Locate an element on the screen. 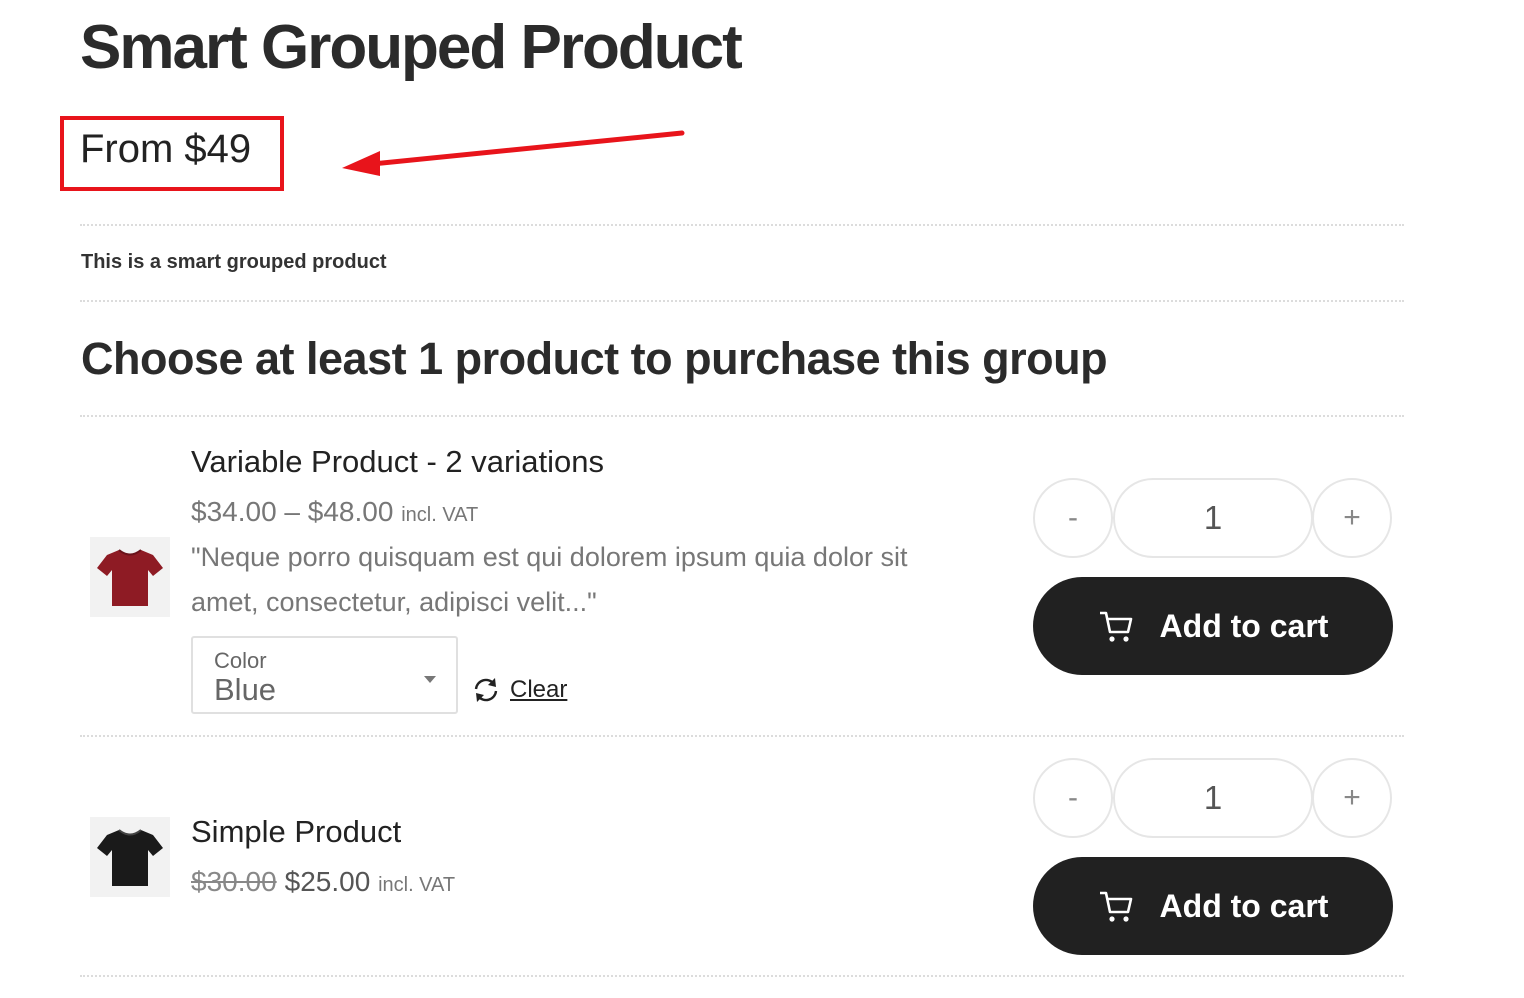 The height and width of the screenshot is (998, 1524). clear-variation-link: Clear is located at coordinates (538, 690).